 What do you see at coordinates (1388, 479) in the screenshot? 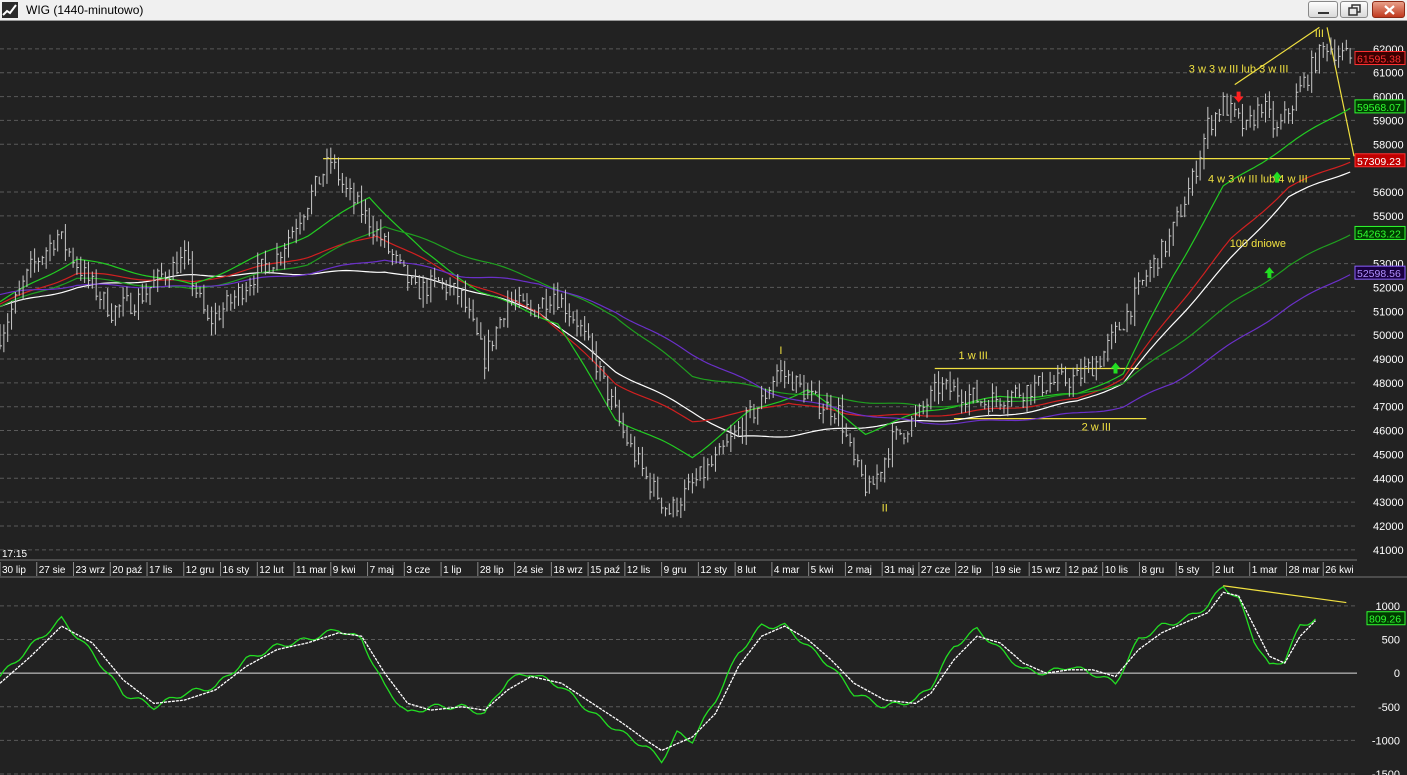
I see `price-tick-label: 44000` at bounding box center [1388, 479].